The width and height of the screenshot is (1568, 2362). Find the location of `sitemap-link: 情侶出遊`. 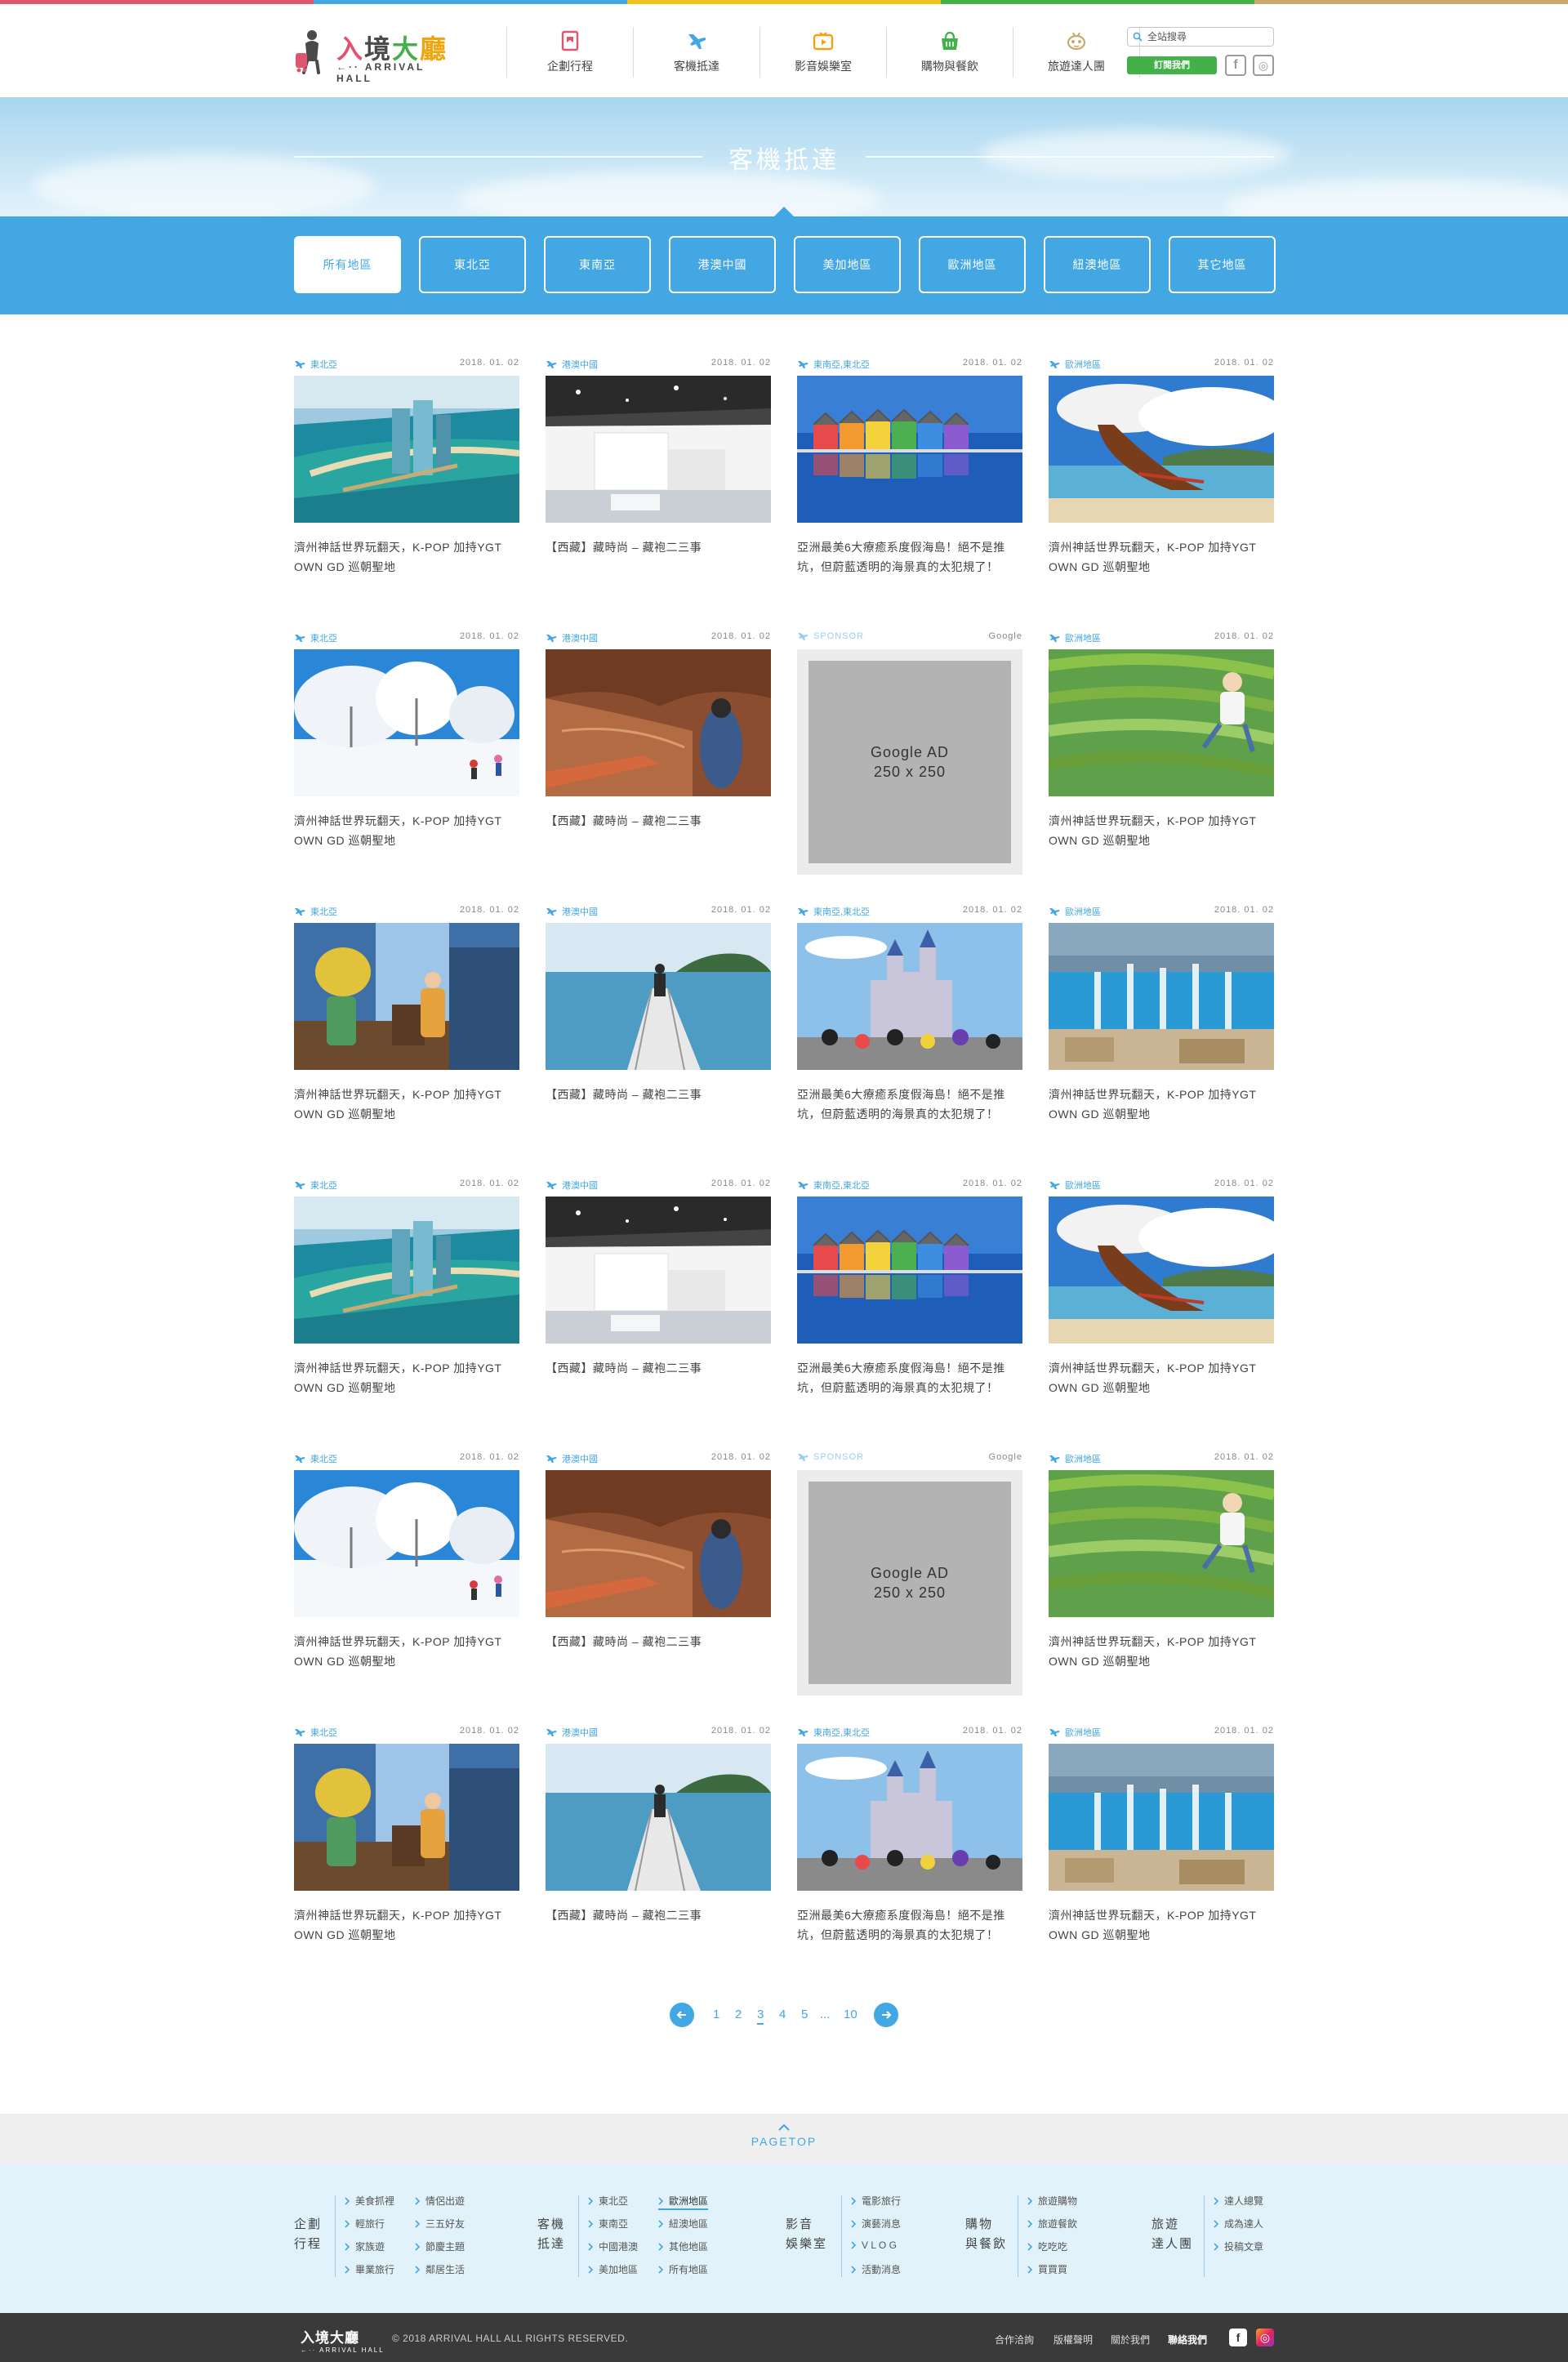

sitemap-link: 情侶出遊 is located at coordinates (440, 2201).